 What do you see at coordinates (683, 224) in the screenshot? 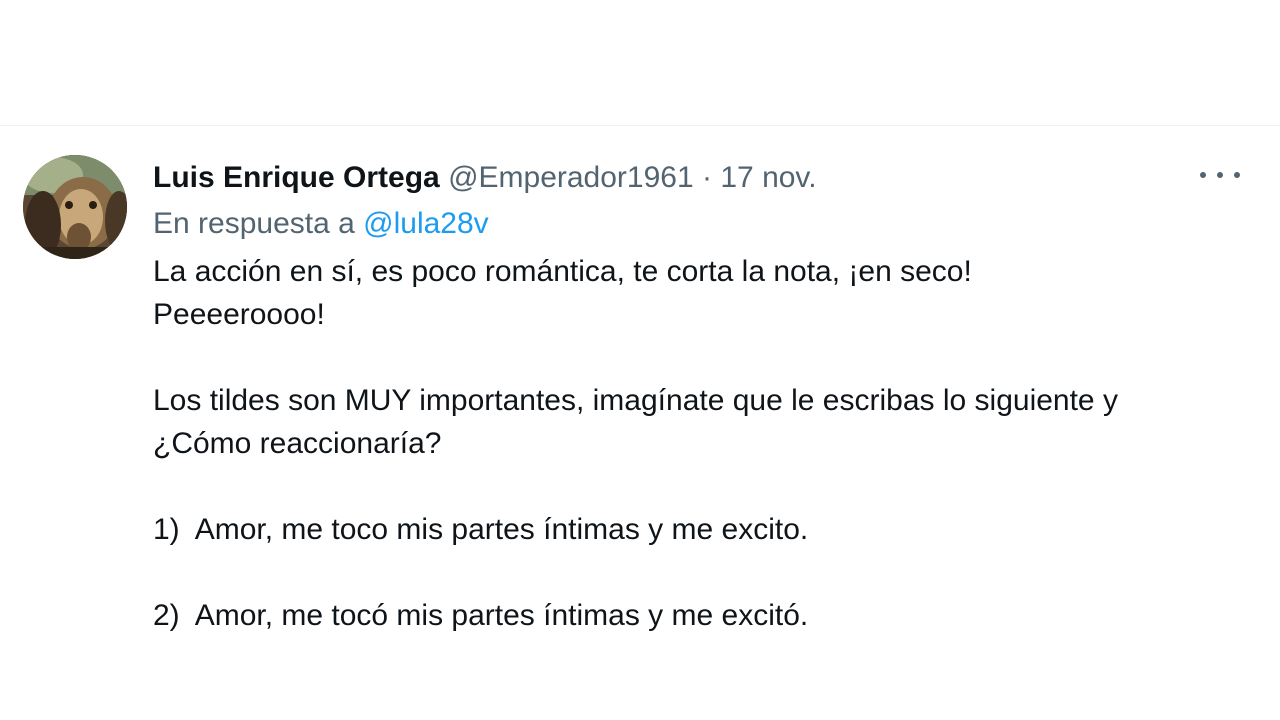
I see `reply-context: En respuesta a @lula28v` at bounding box center [683, 224].